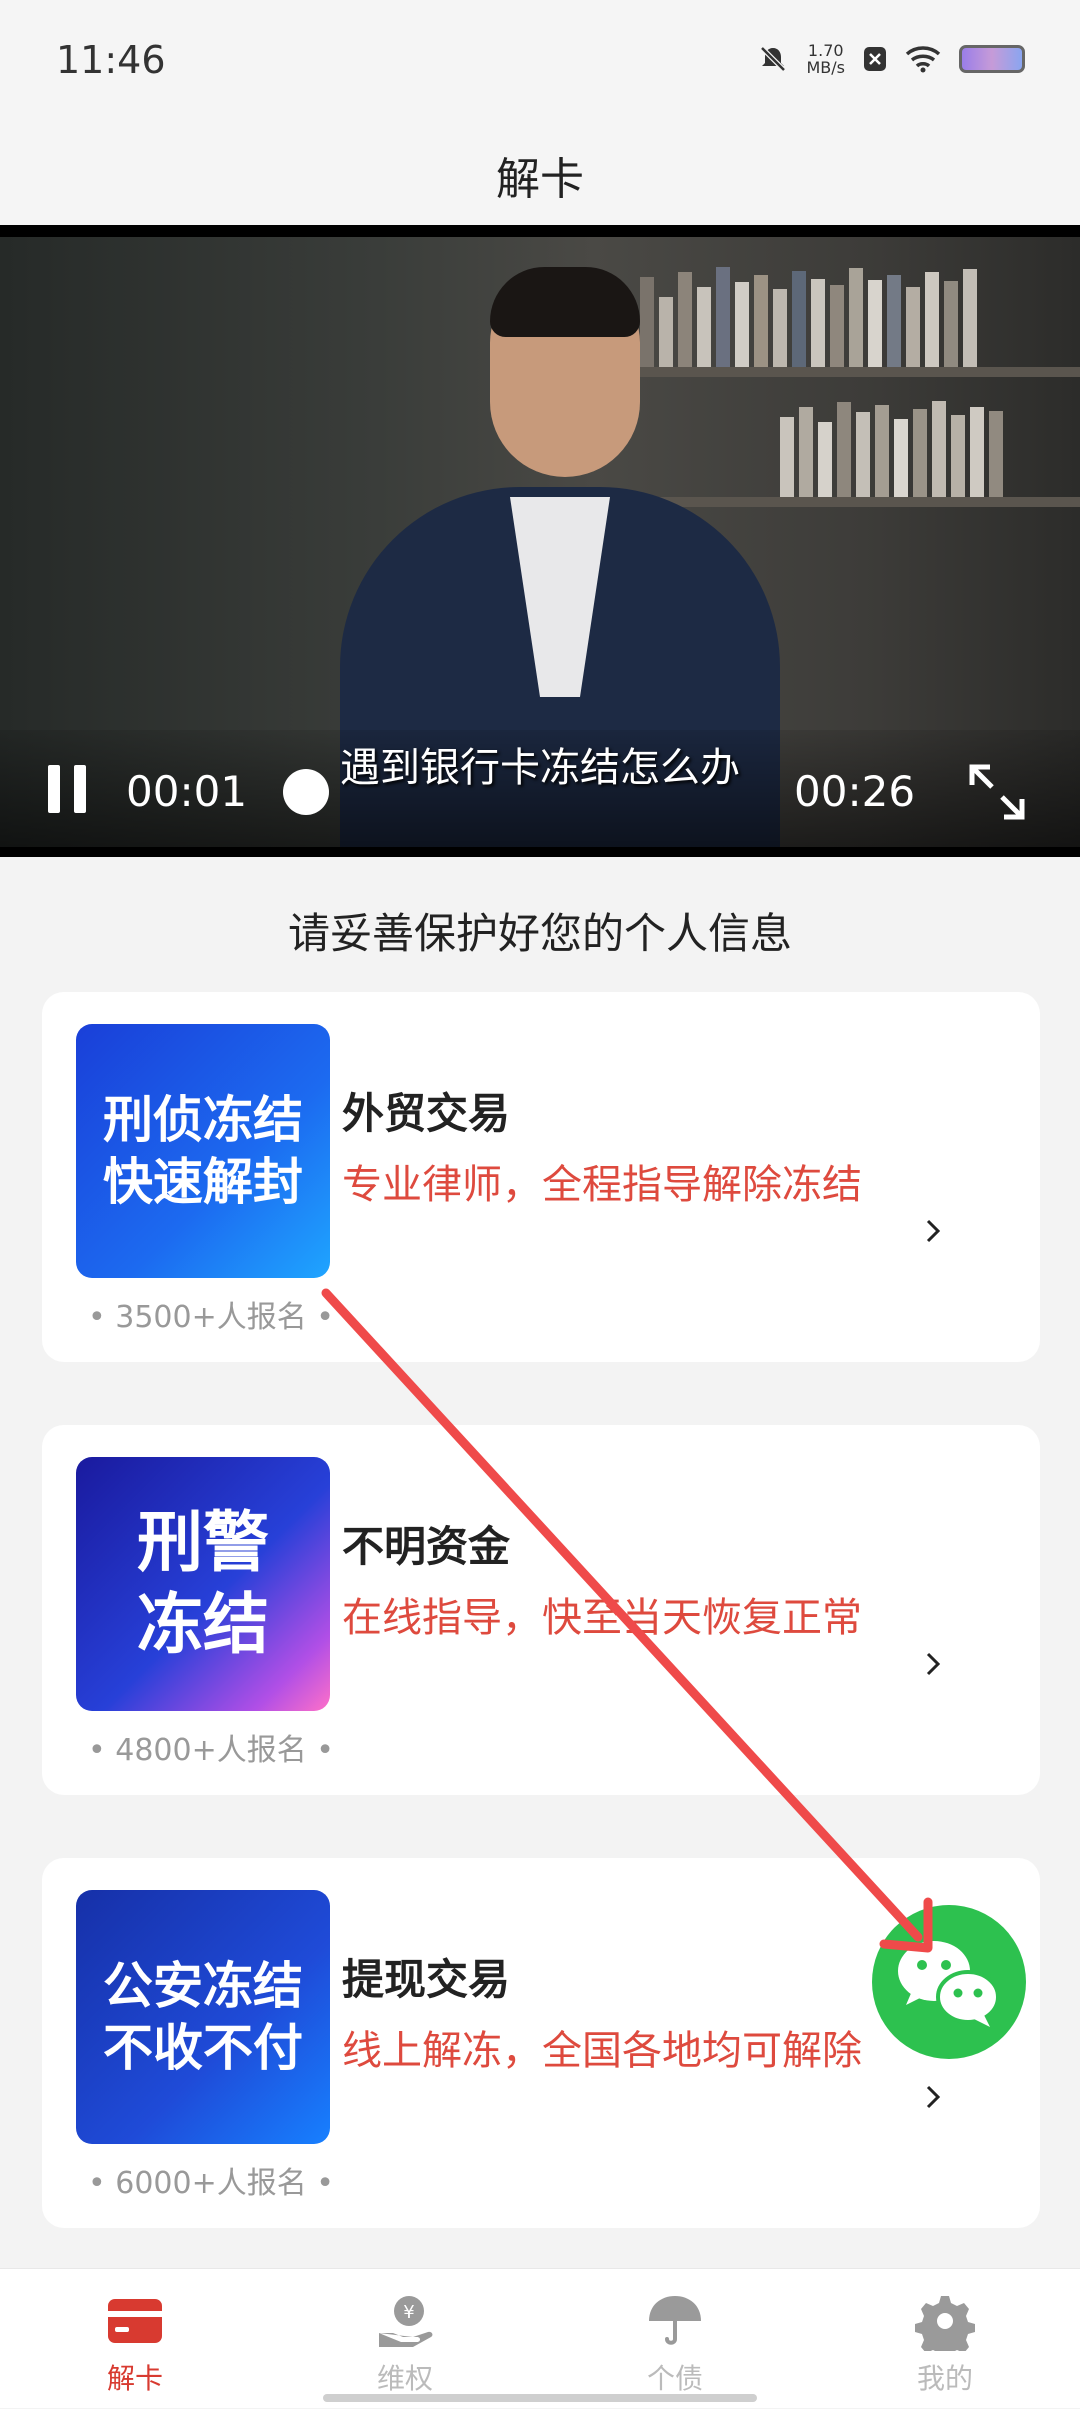  What do you see at coordinates (855, 791) in the screenshot?
I see `total-time: 00:26` at bounding box center [855, 791].